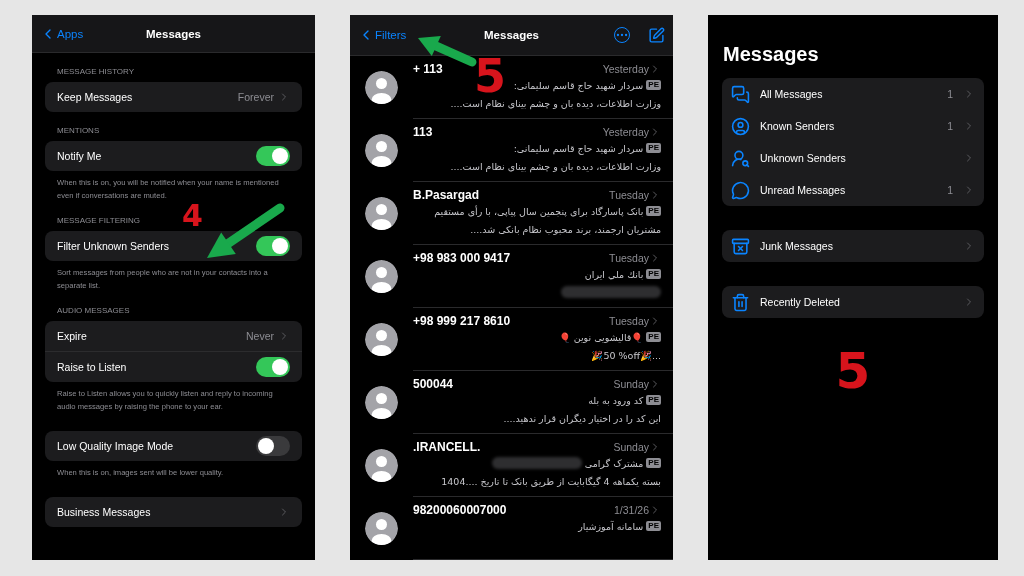 This screenshot has height=576, width=1024. I want to click on sender-name: +98 999 217 8610, so click(462, 321).